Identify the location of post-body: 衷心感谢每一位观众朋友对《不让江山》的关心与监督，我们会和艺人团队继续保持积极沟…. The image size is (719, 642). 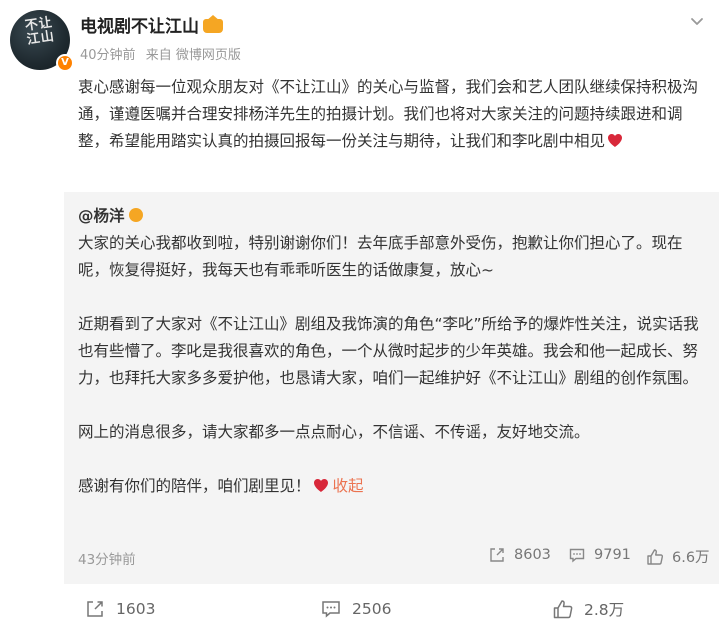
(393, 114).